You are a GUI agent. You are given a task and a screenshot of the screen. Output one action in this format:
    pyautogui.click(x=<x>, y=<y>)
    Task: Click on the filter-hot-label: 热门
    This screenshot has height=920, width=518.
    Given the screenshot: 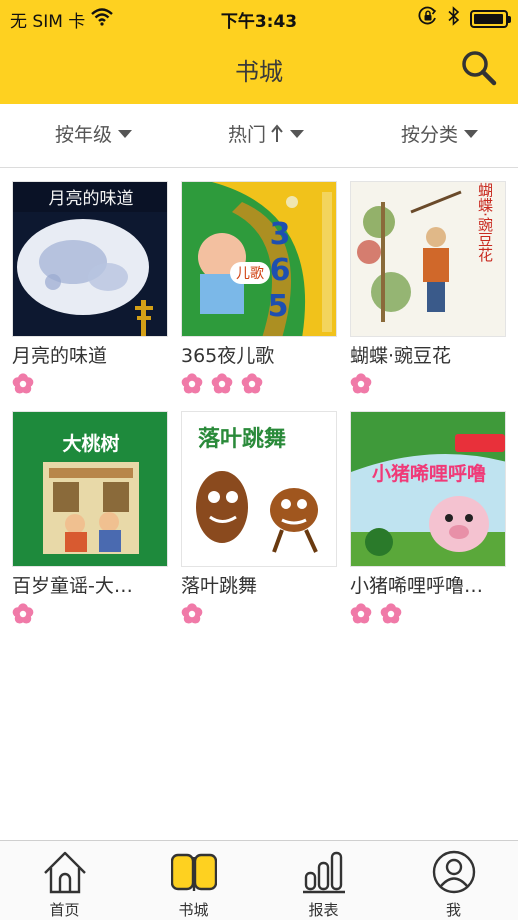 What is the action you would take?
    pyautogui.click(x=247, y=135)
    